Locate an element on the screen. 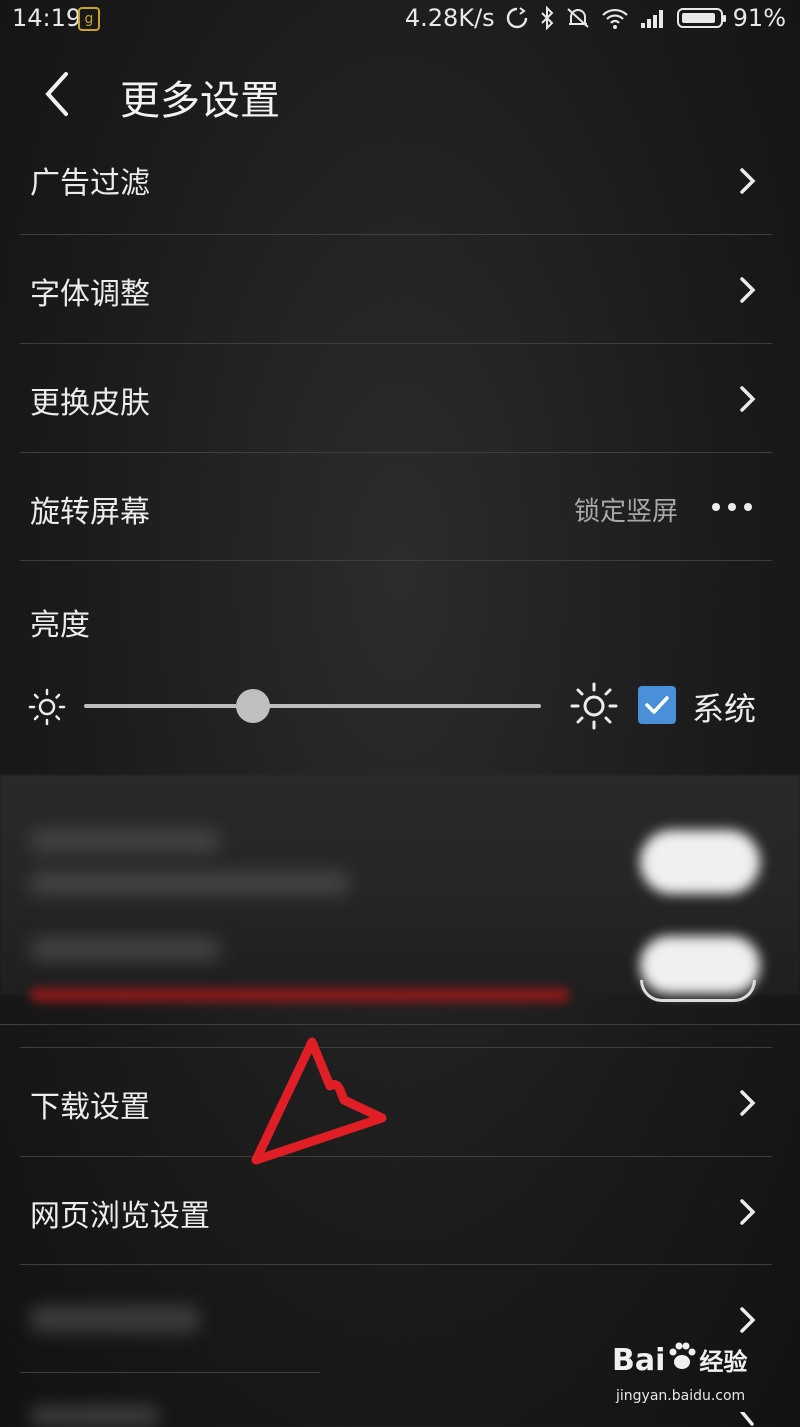 This screenshot has width=800, height=1427. back-arrow-icon is located at coordinates (60, 94).